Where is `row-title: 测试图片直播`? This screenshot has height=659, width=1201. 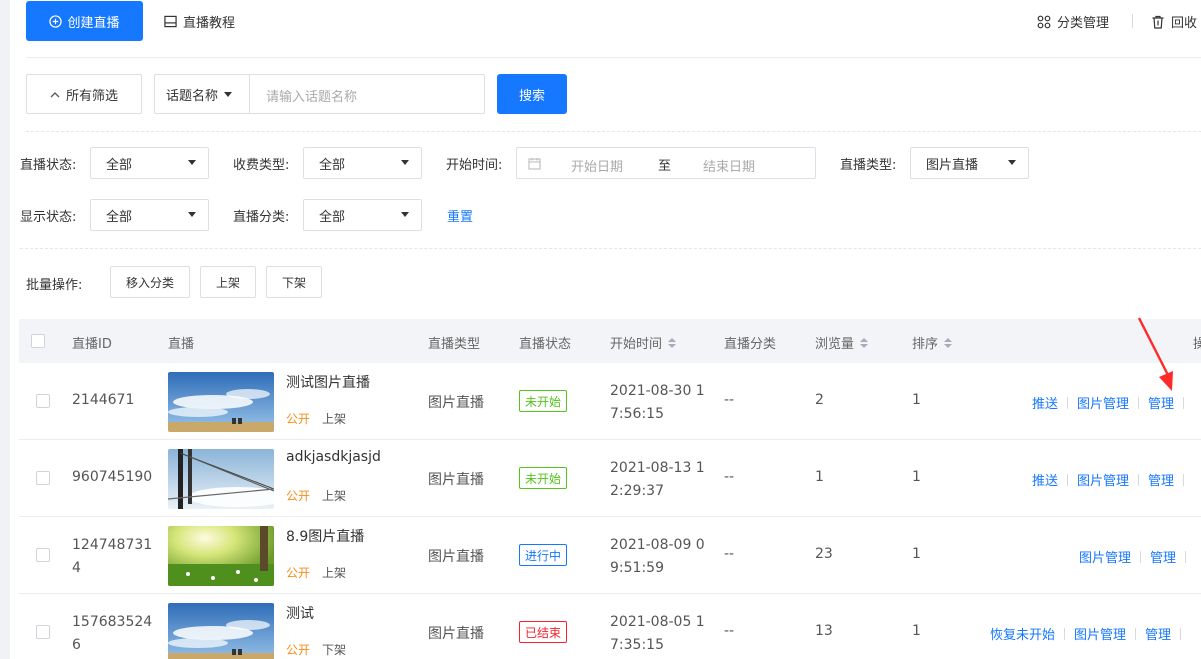 row-title: 测试图片直播 is located at coordinates (328, 382).